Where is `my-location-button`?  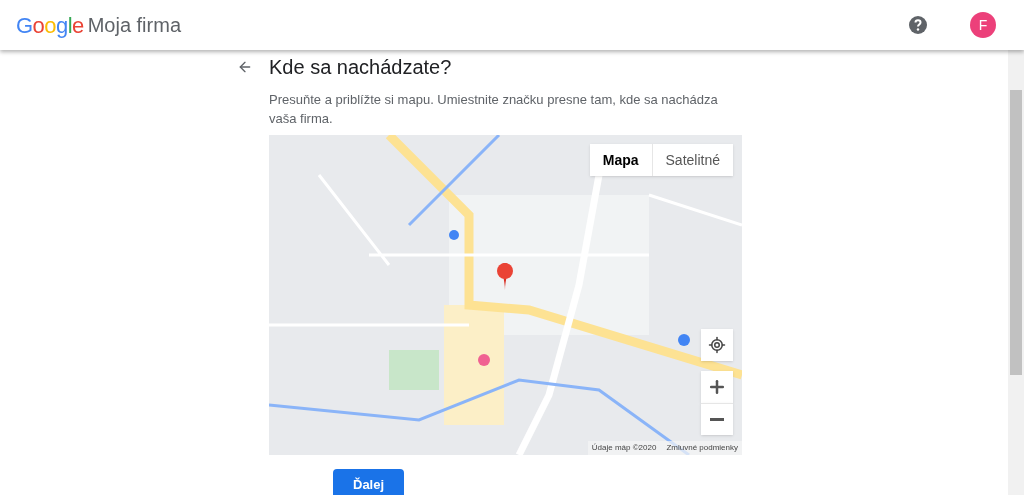 my-location-button is located at coordinates (717, 345).